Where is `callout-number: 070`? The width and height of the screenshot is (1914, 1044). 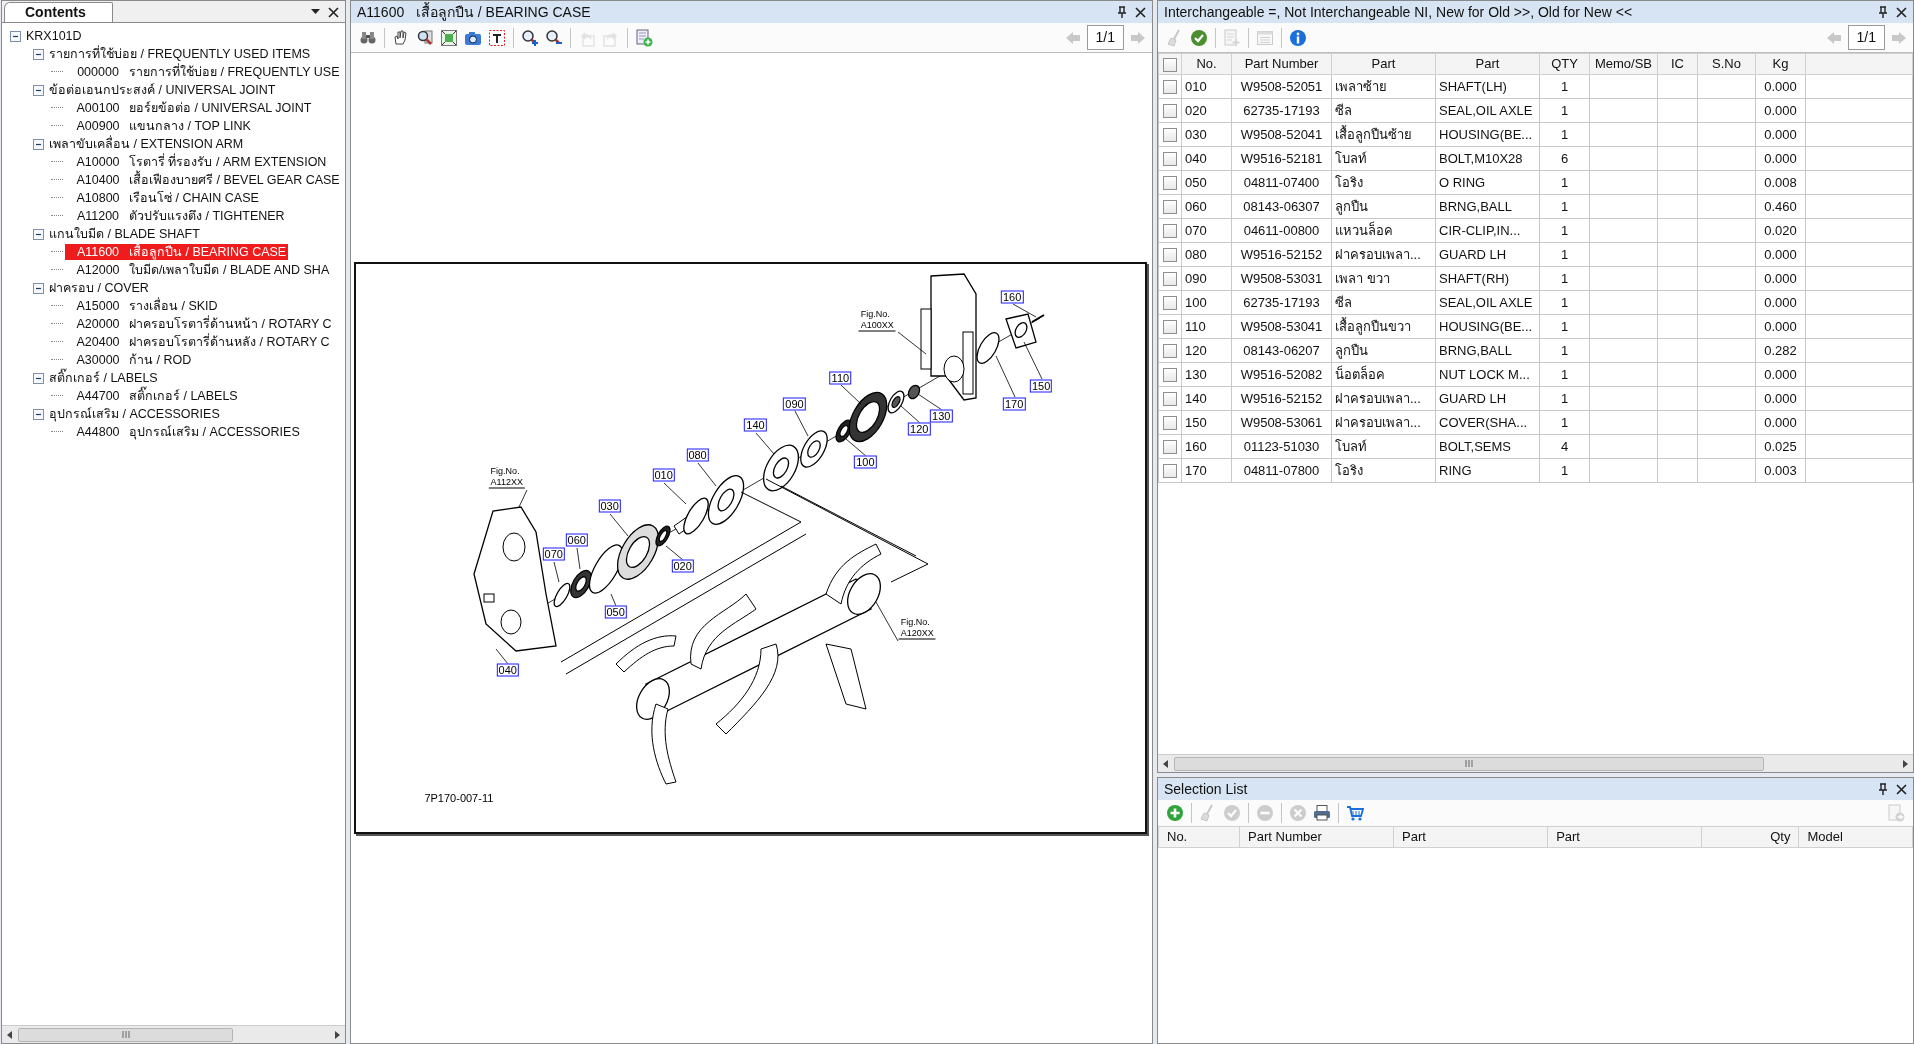
callout-number: 070 is located at coordinates (553, 554).